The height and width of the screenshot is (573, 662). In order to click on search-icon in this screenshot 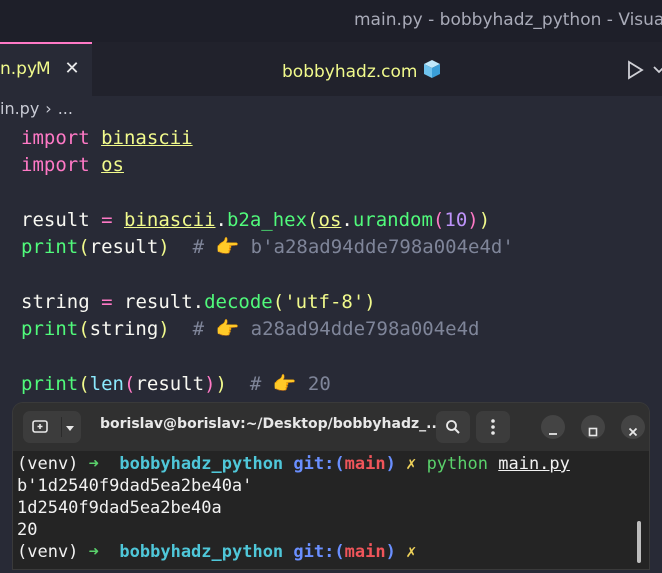, I will do `click(453, 429)`.